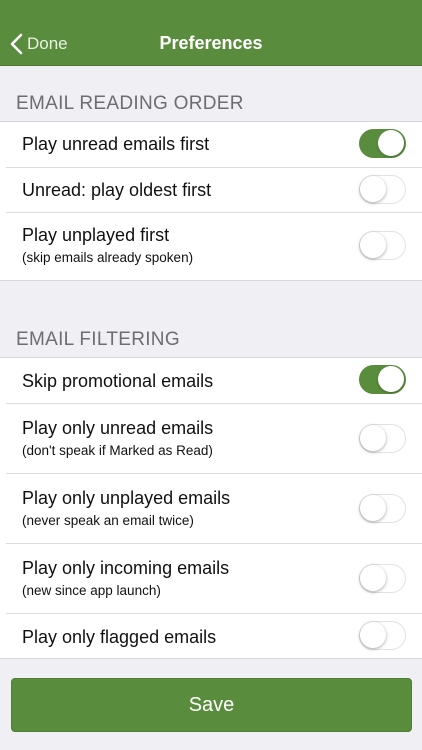 The image size is (422, 750). What do you see at coordinates (211, 144) in the screenshot?
I see `row-play-unread-first: Play unread emails first` at bounding box center [211, 144].